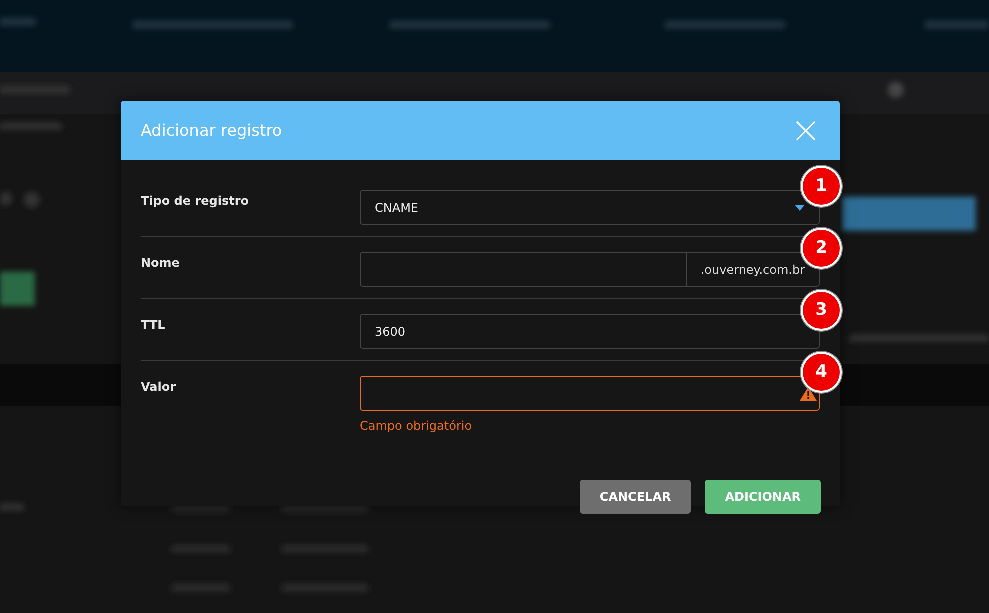 The width and height of the screenshot is (989, 613). I want to click on caret-icon, so click(800, 207).